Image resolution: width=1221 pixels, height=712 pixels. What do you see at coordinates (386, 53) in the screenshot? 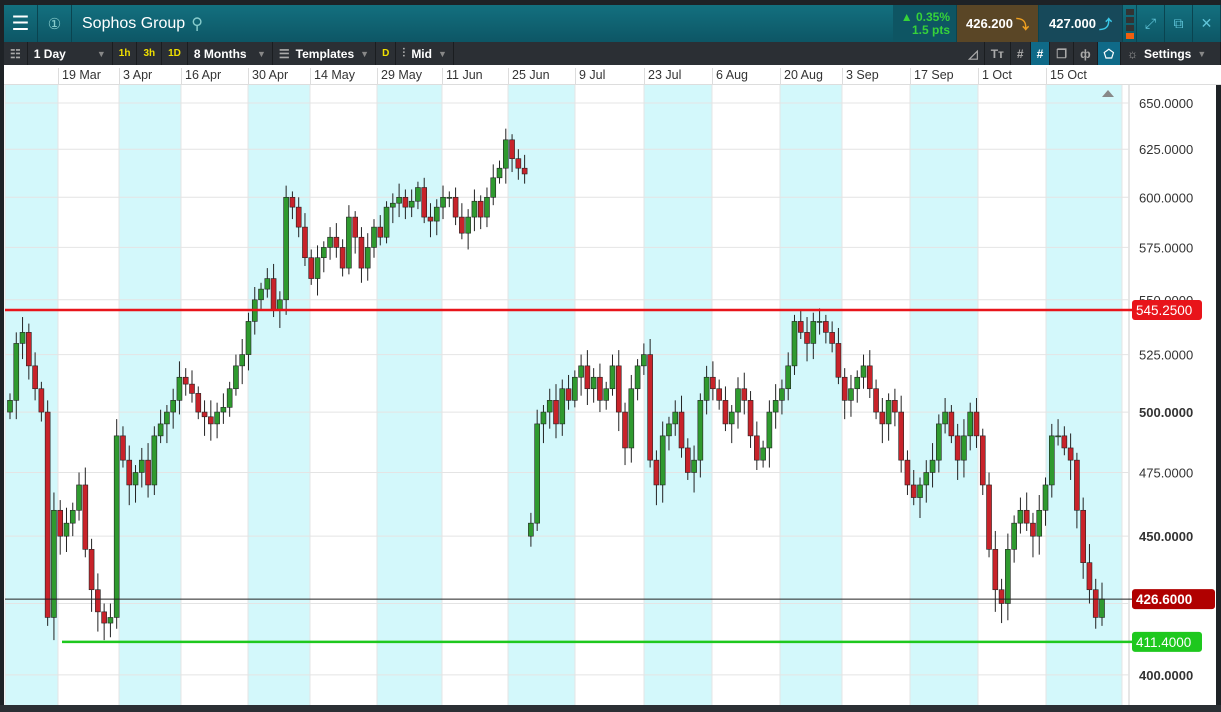
I see `d-button: D` at bounding box center [386, 53].